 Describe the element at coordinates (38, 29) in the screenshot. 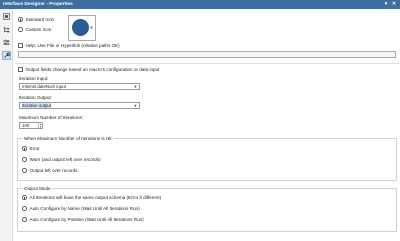

I see `custom-icon-label: Custom Icon` at that location.